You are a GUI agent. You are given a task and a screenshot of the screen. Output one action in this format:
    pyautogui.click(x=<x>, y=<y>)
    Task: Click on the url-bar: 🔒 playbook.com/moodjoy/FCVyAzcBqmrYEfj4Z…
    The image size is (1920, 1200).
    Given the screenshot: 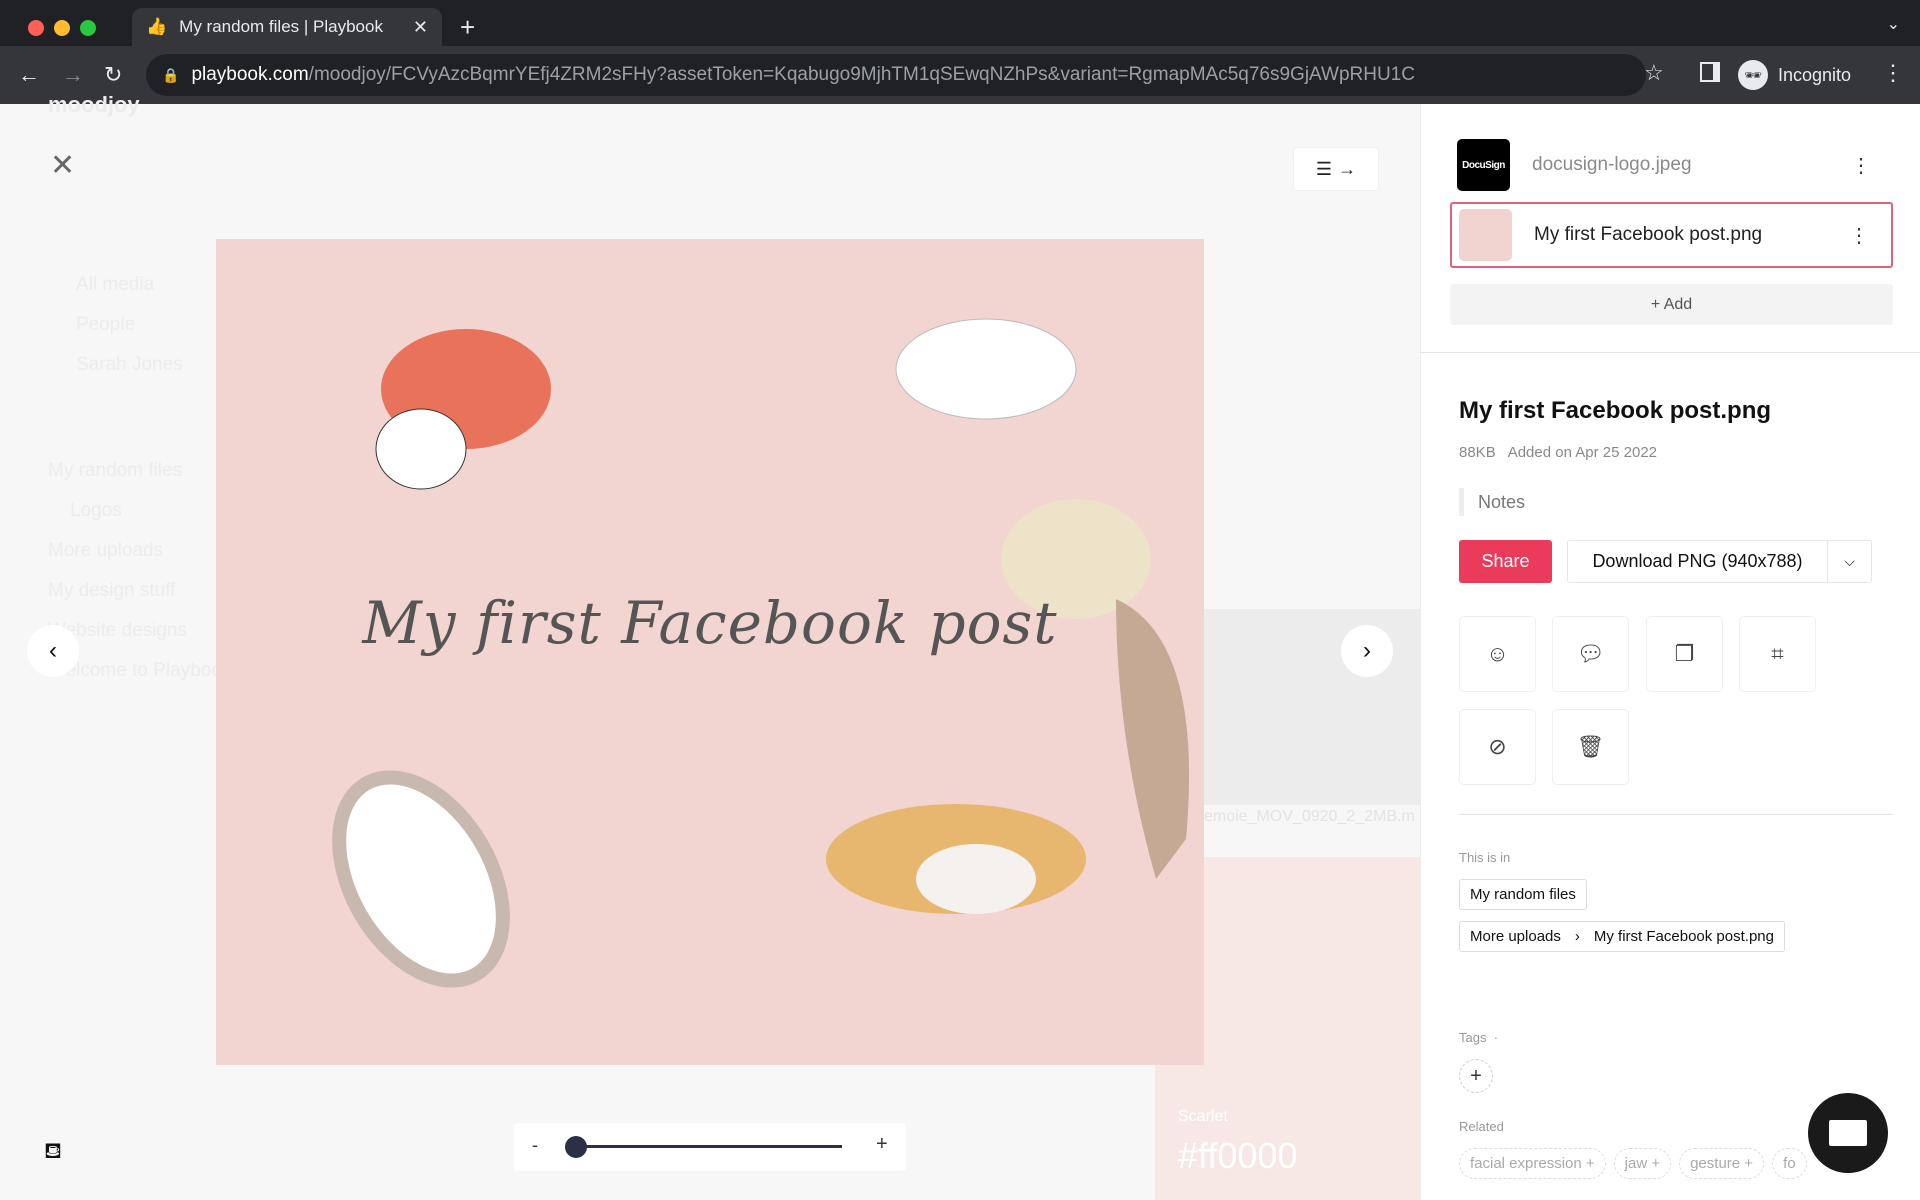 What is the action you would take?
    pyautogui.click(x=896, y=75)
    